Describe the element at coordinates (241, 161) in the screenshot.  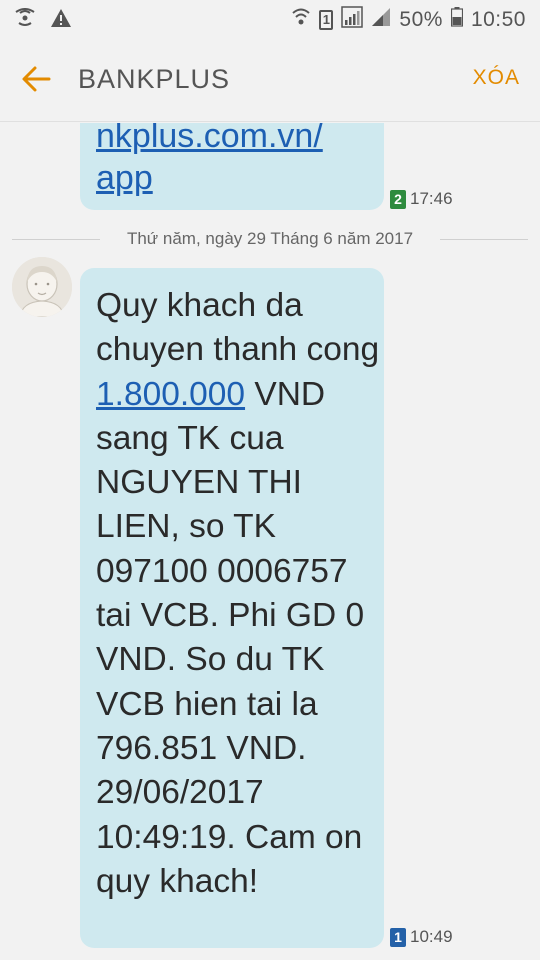
I see `message-link: nkplus.com.vn/ app` at that location.